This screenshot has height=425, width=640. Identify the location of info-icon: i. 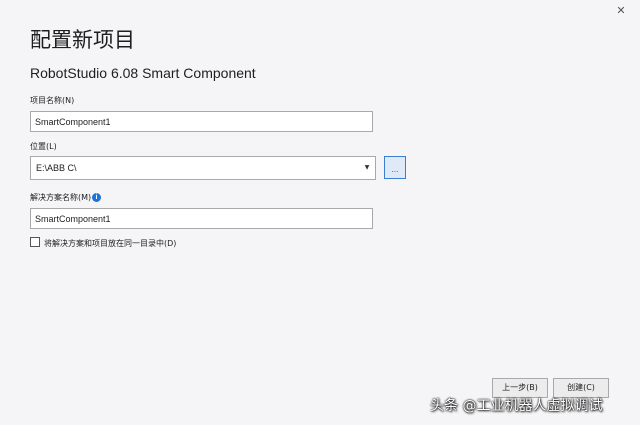
(96, 197).